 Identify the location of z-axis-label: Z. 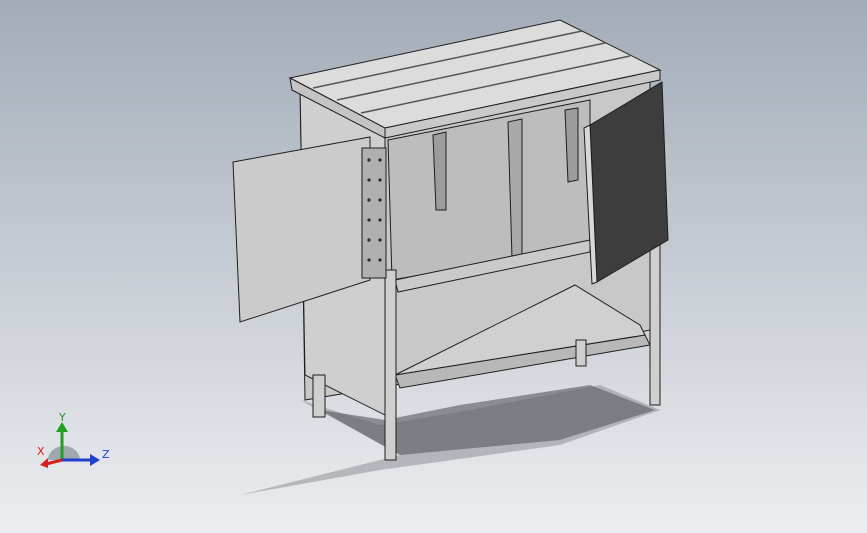
(106, 454).